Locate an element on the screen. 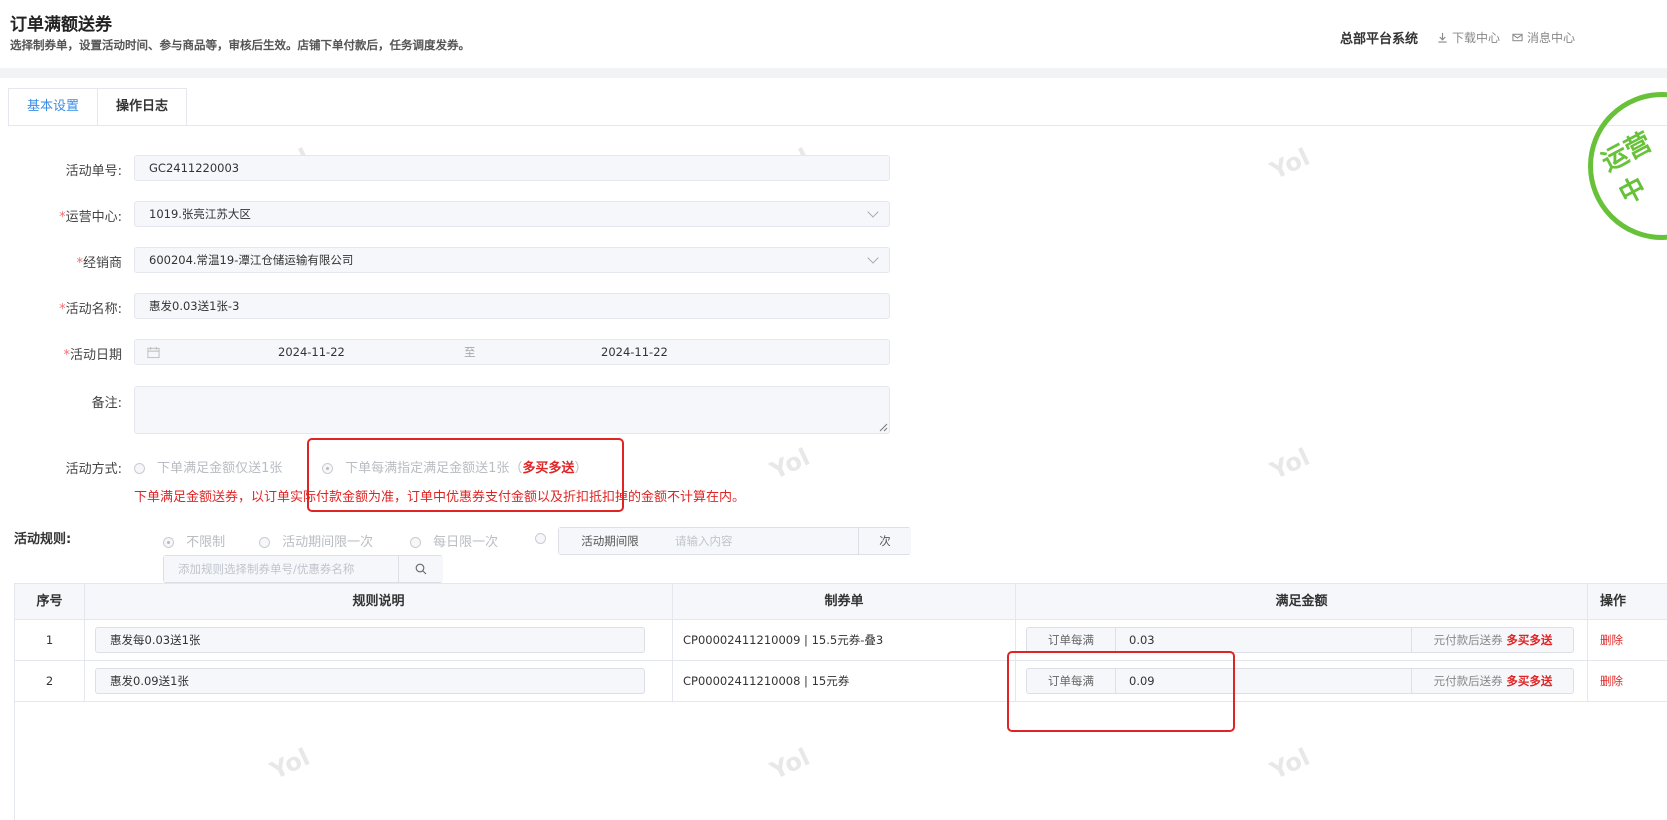 The image size is (1667, 820). system-name: 总部平台系统 is located at coordinates (1379, 37).